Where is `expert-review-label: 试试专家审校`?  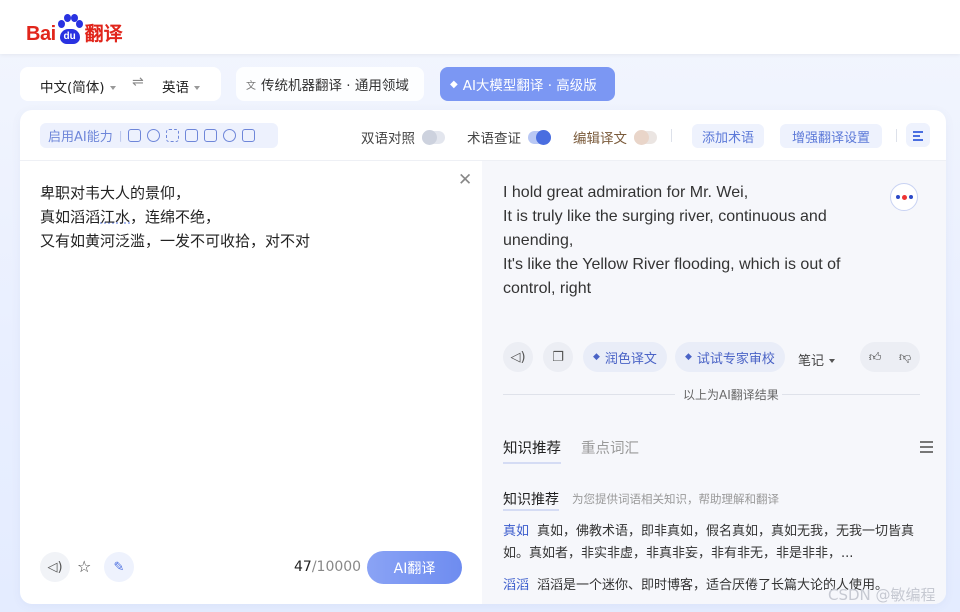
expert-review-label: 试试专家审校 is located at coordinates (735, 359).